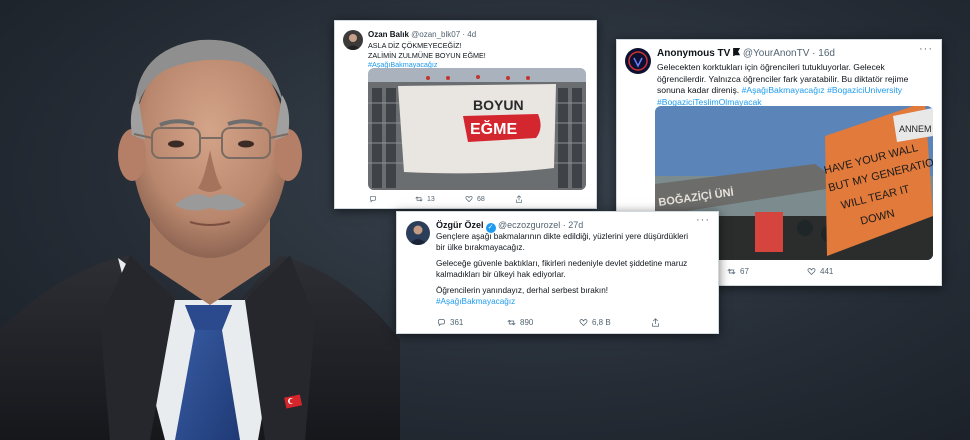 The width and height of the screenshot is (970, 440). What do you see at coordinates (767, 271) in the screenshot?
I see `retweet-button: 67` at bounding box center [767, 271].